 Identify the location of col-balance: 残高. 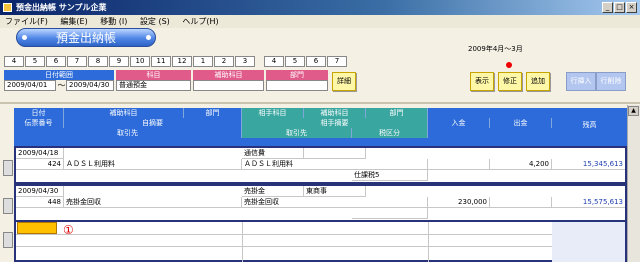
(589, 125).